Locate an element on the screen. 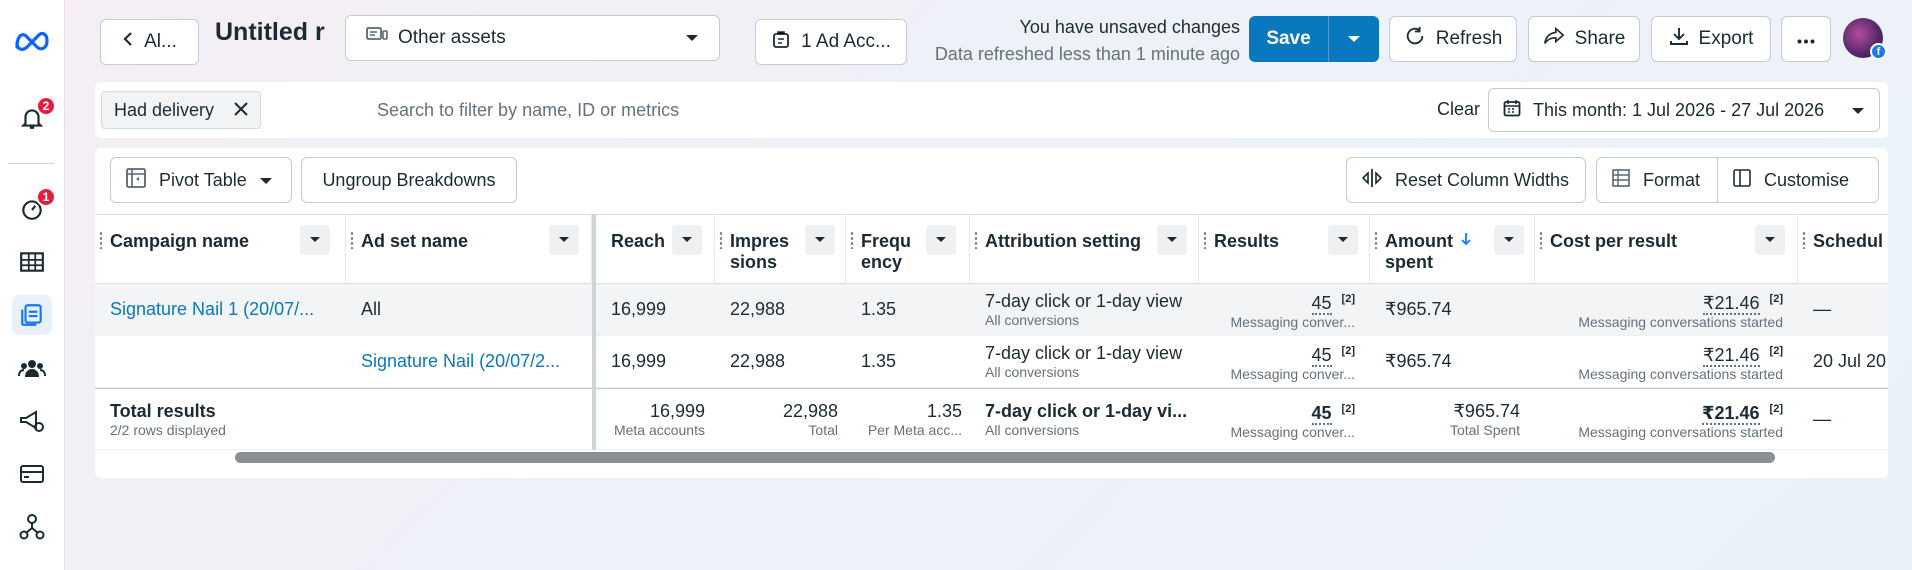 The image size is (1912, 570). billing-card-icon is located at coordinates (32, 474).